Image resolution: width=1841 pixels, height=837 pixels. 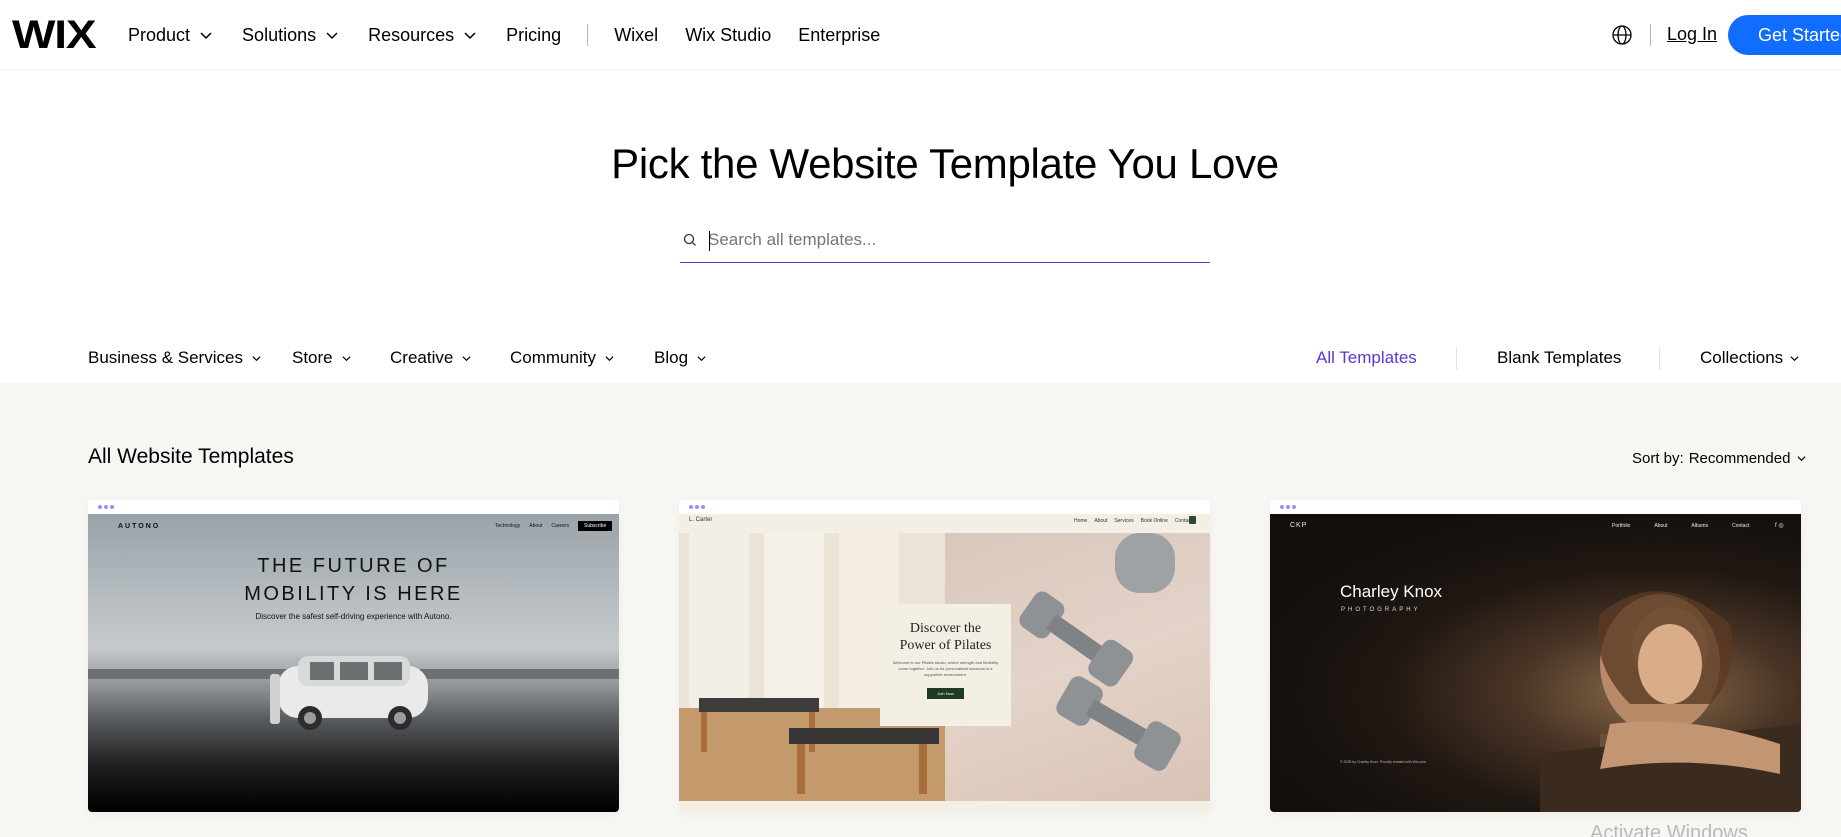 What do you see at coordinates (1559, 358) in the screenshot?
I see `tab-blank-templates: Blank Templates` at bounding box center [1559, 358].